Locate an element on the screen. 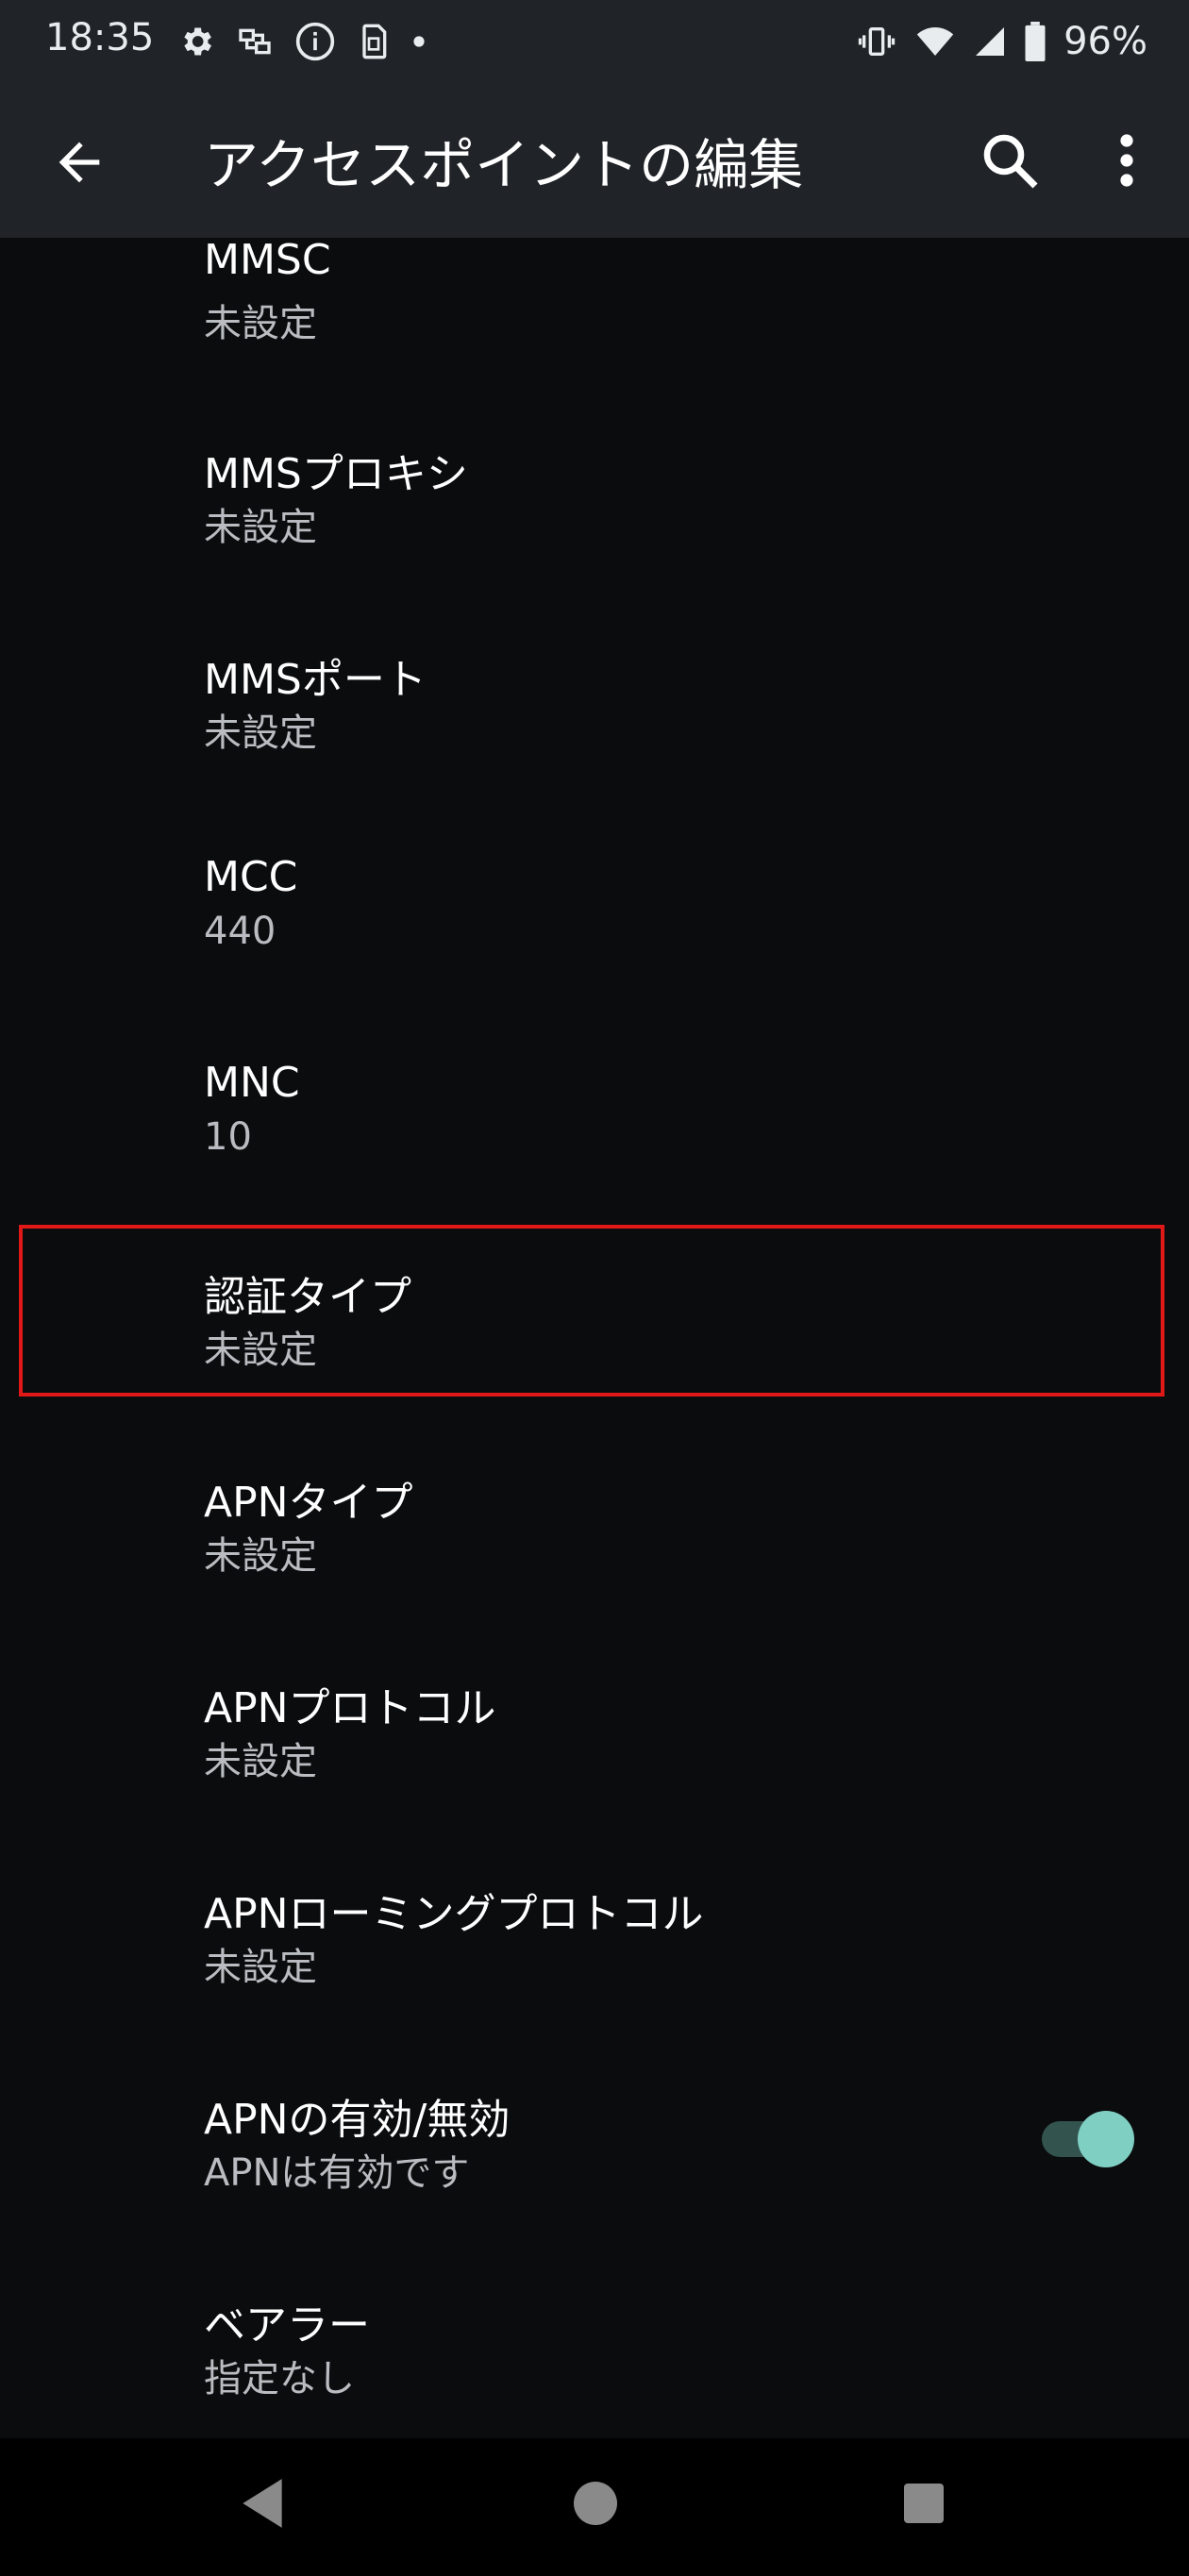 The width and height of the screenshot is (1189, 2576). dot-icon is located at coordinates (419, 41).